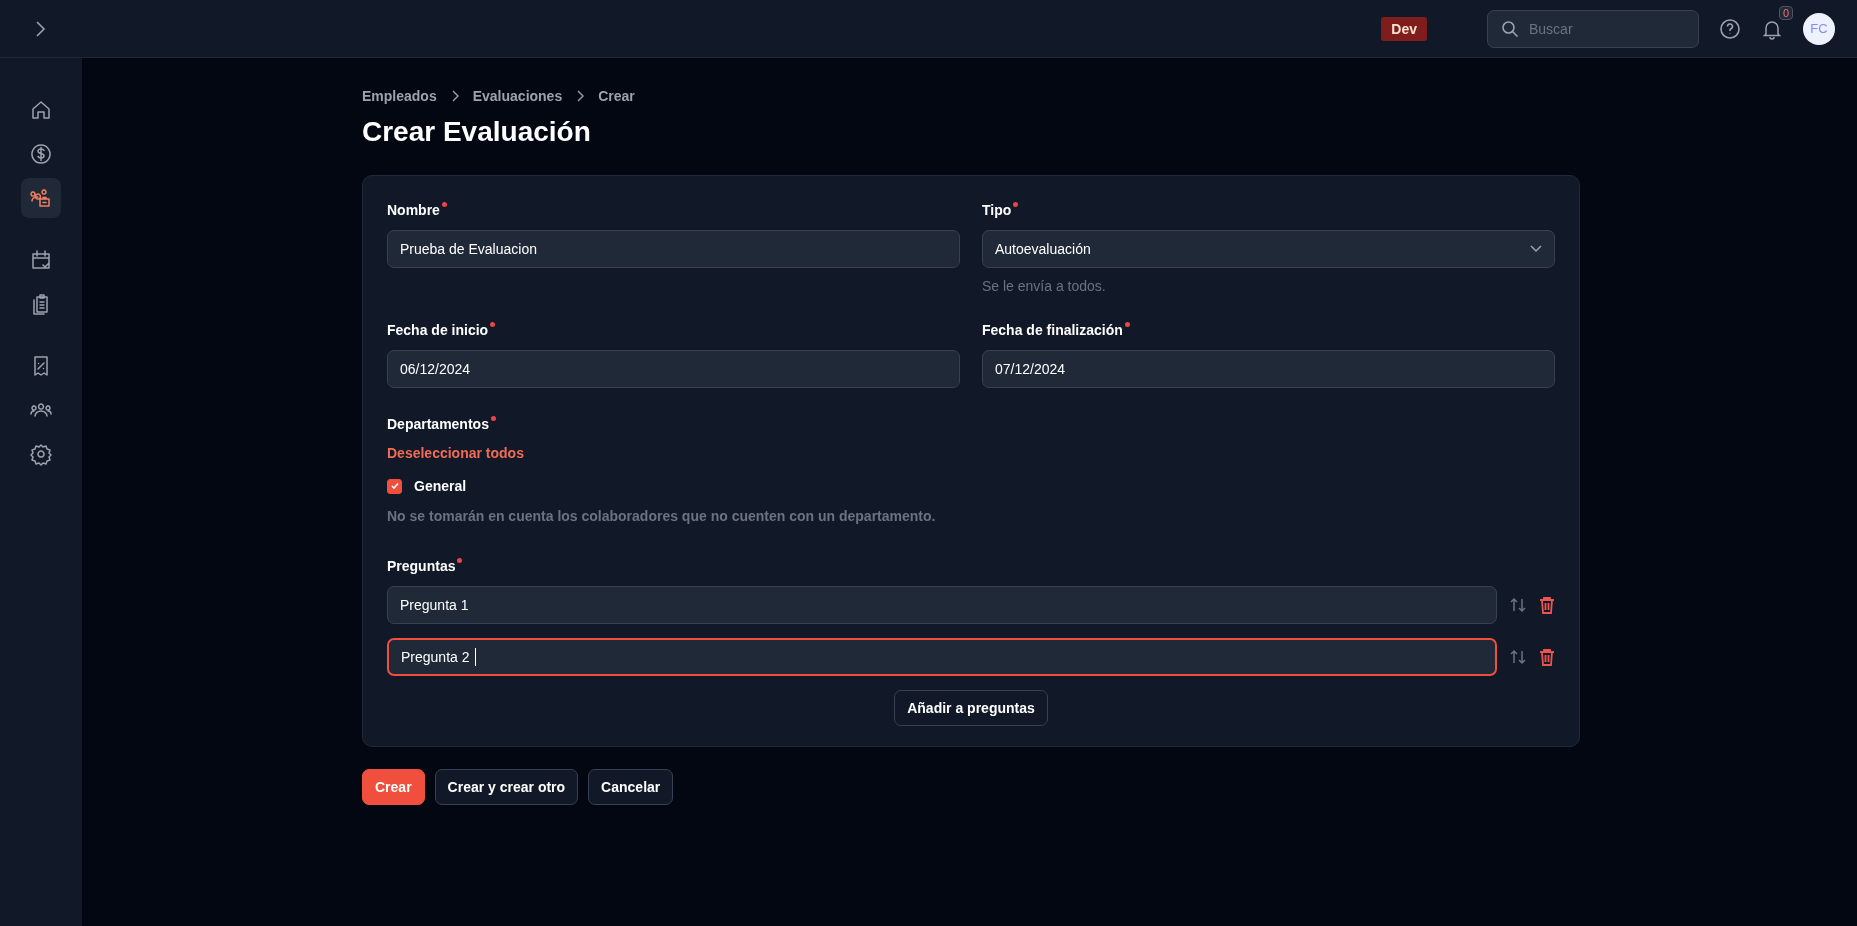 The height and width of the screenshot is (926, 1857). What do you see at coordinates (440, 486) in the screenshot?
I see `checkbox-label: General` at bounding box center [440, 486].